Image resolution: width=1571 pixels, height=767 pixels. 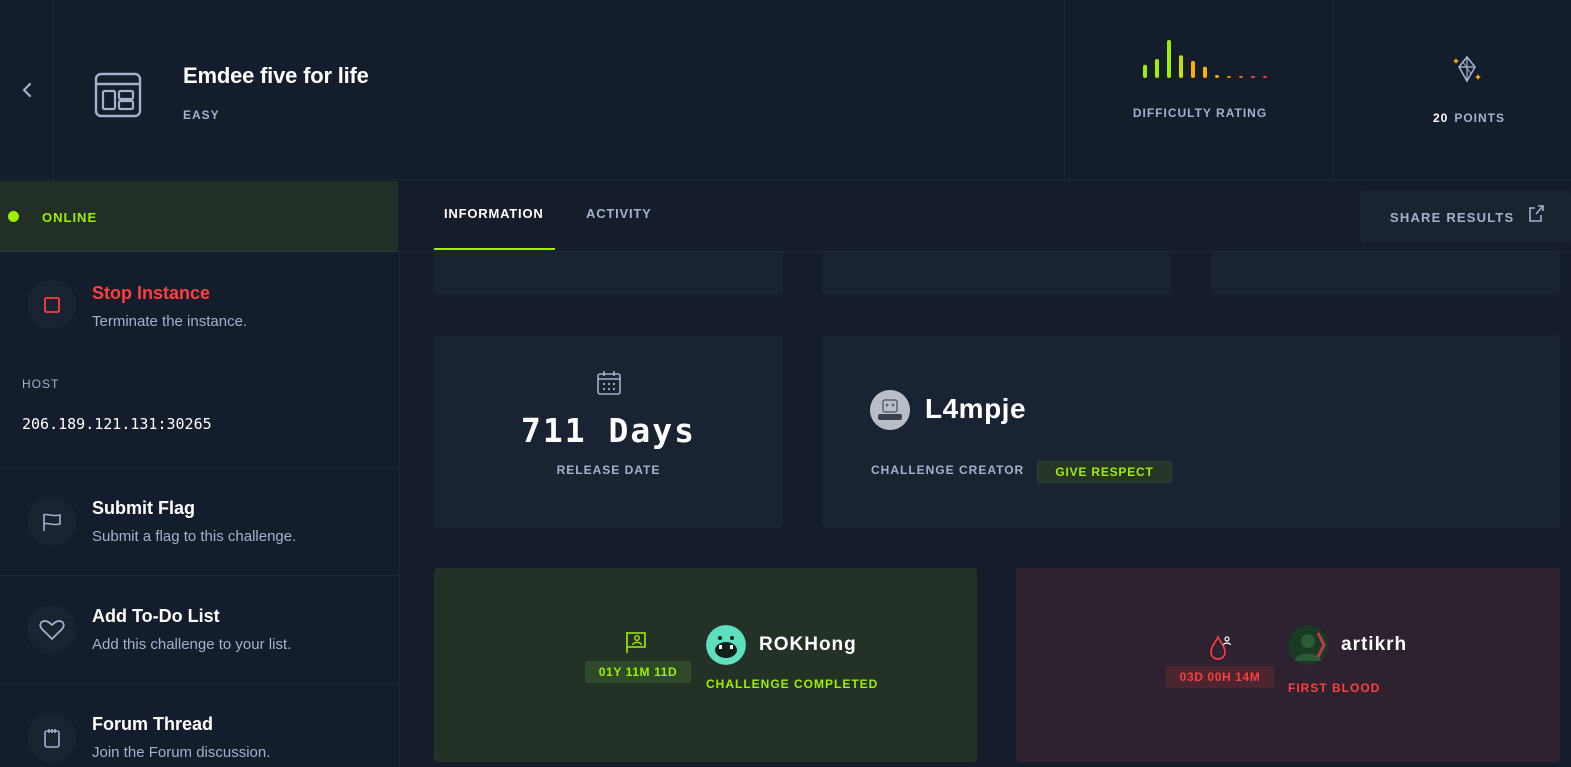 What do you see at coordinates (1452, 118) in the screenshot?
I see `points-display: 20 POINTS` at bounding box center [1452, 118].